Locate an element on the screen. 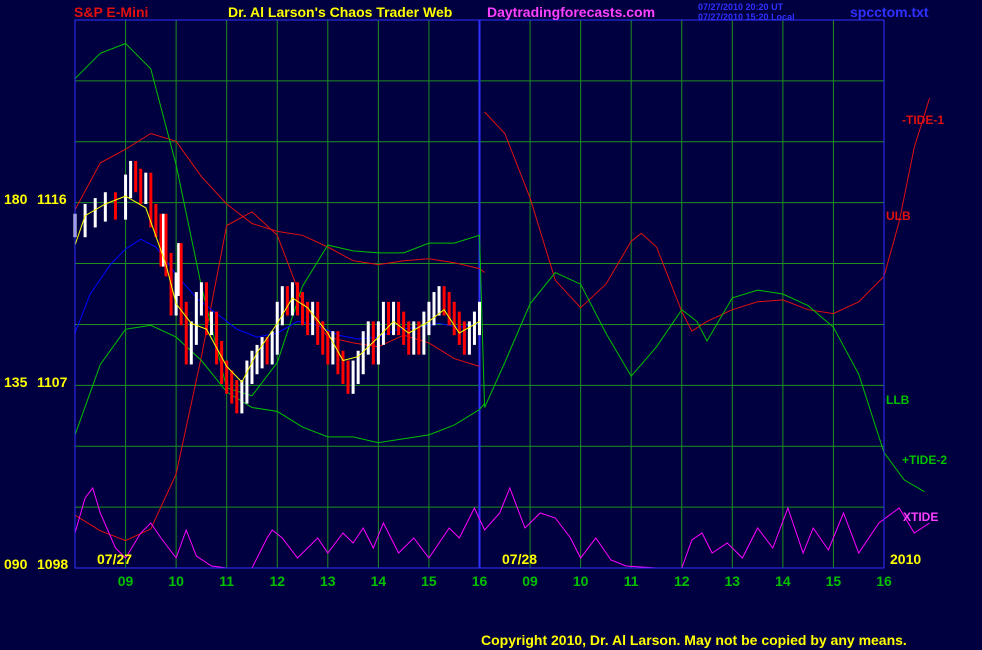  legend-tide-1: -TIDE-1 is located at coordinates (923, 120).